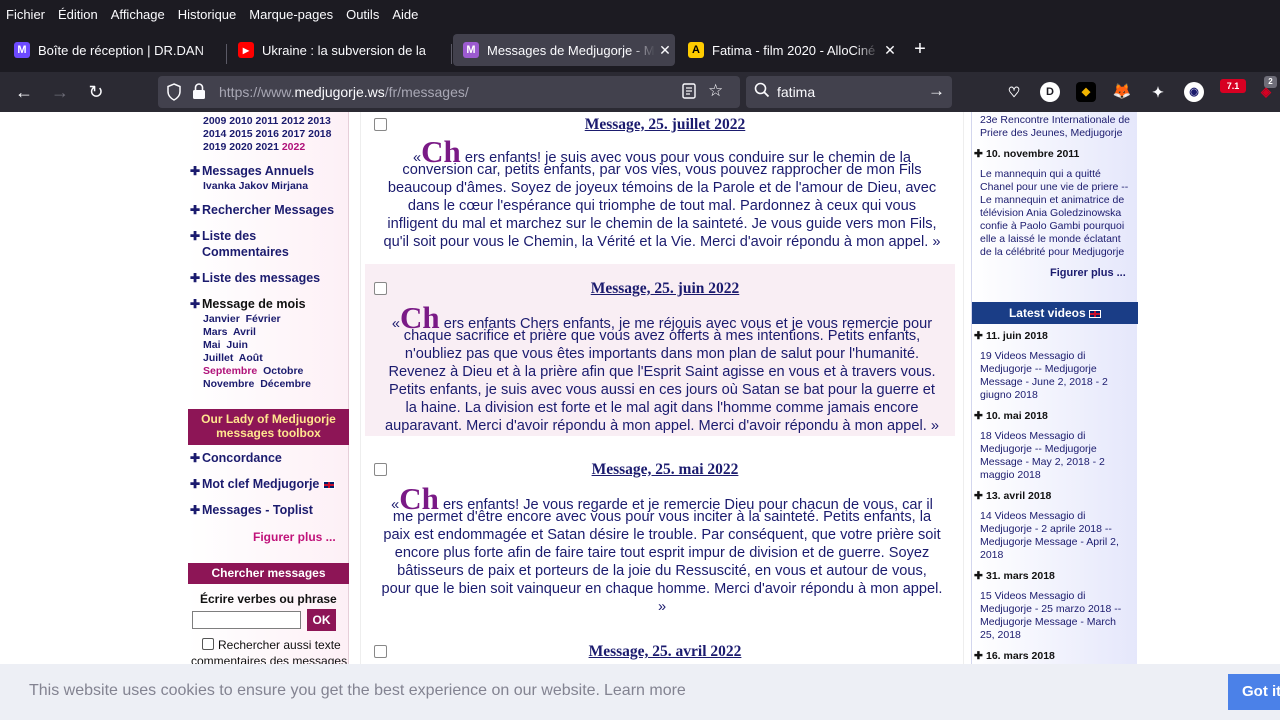 The width and height of the screenshot is (1280, 720). What do you see at coordinates (24, 92) in the screenshot?
I see `back-arrow-icon: ←` at bounding box center [24, 92].